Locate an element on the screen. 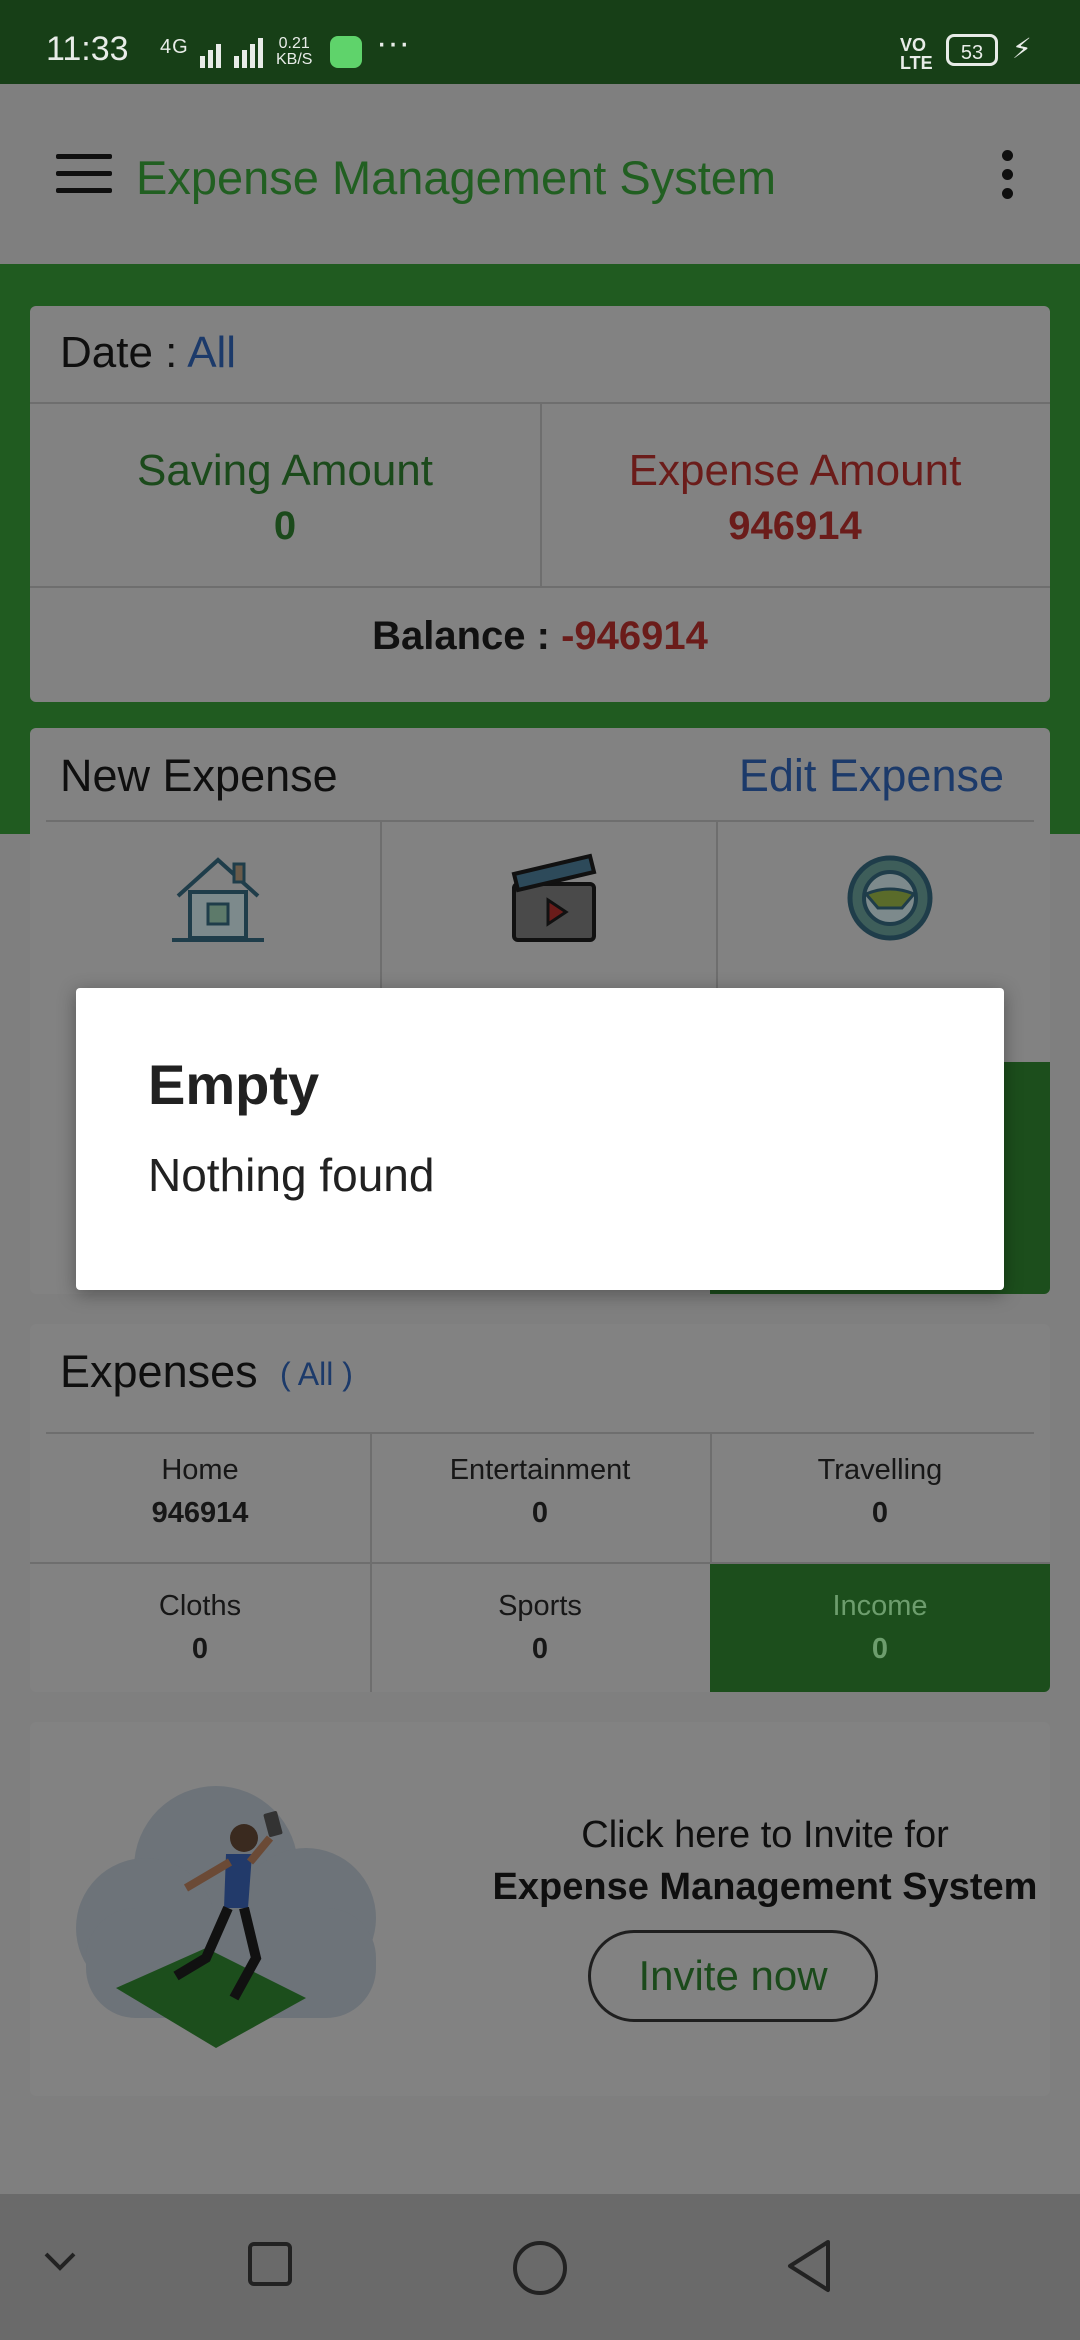  date-label: Date : is located at coordinates (124, 352).